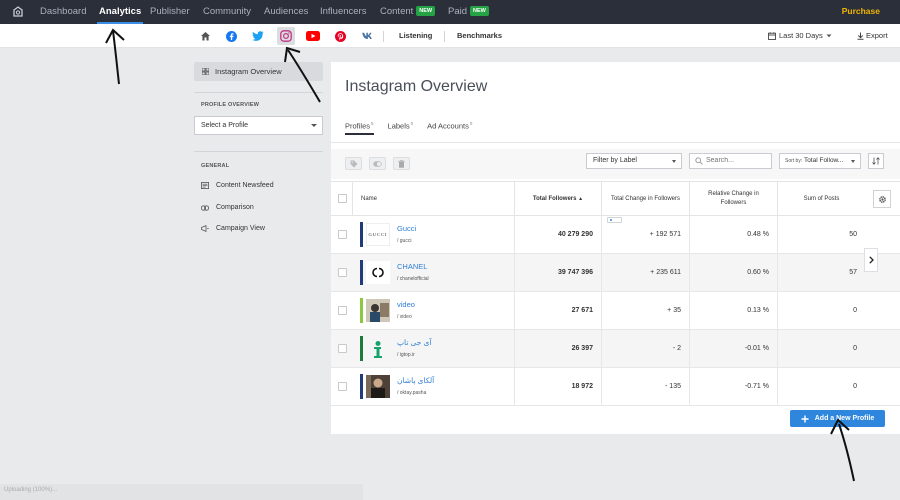 The image size is (900, 500). Describe the element at coordinates (557, 199) in the screenshot. I see `column-header-total-followers: Total Followers ▲` at that location.